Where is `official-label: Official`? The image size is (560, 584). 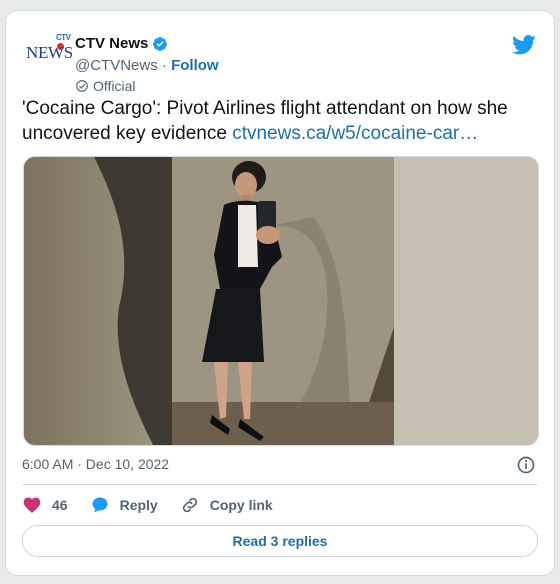 official-label: Official is located at coordinates (114, 86).